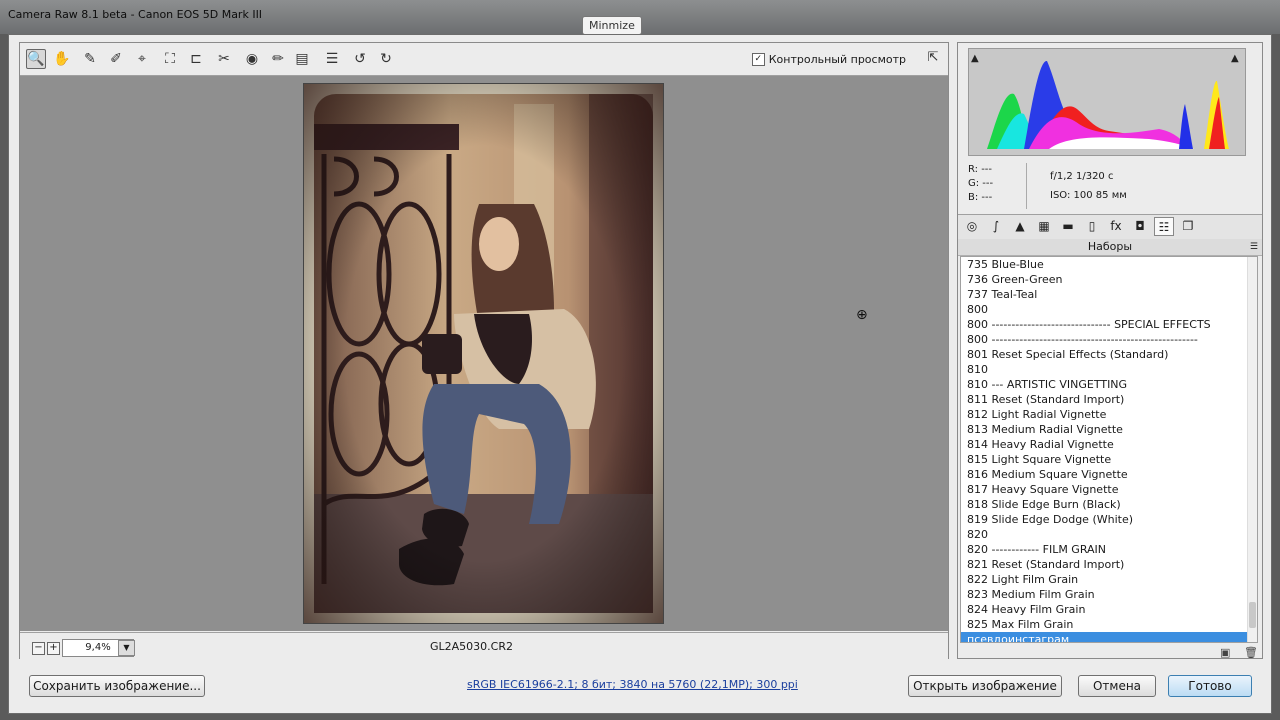 The image size is (1280, 720). I want to click on b-value: B: ---, so click(980, 197).